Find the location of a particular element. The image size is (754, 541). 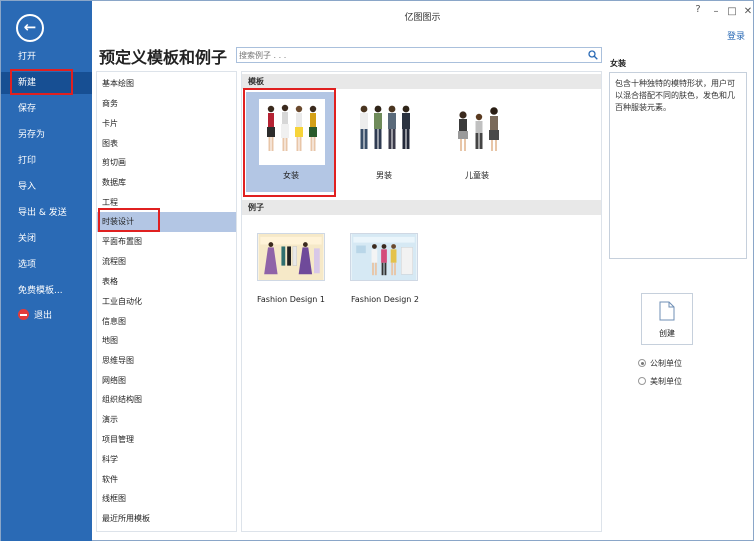

menu-print: 打印 is located at coordinates (46, 161).